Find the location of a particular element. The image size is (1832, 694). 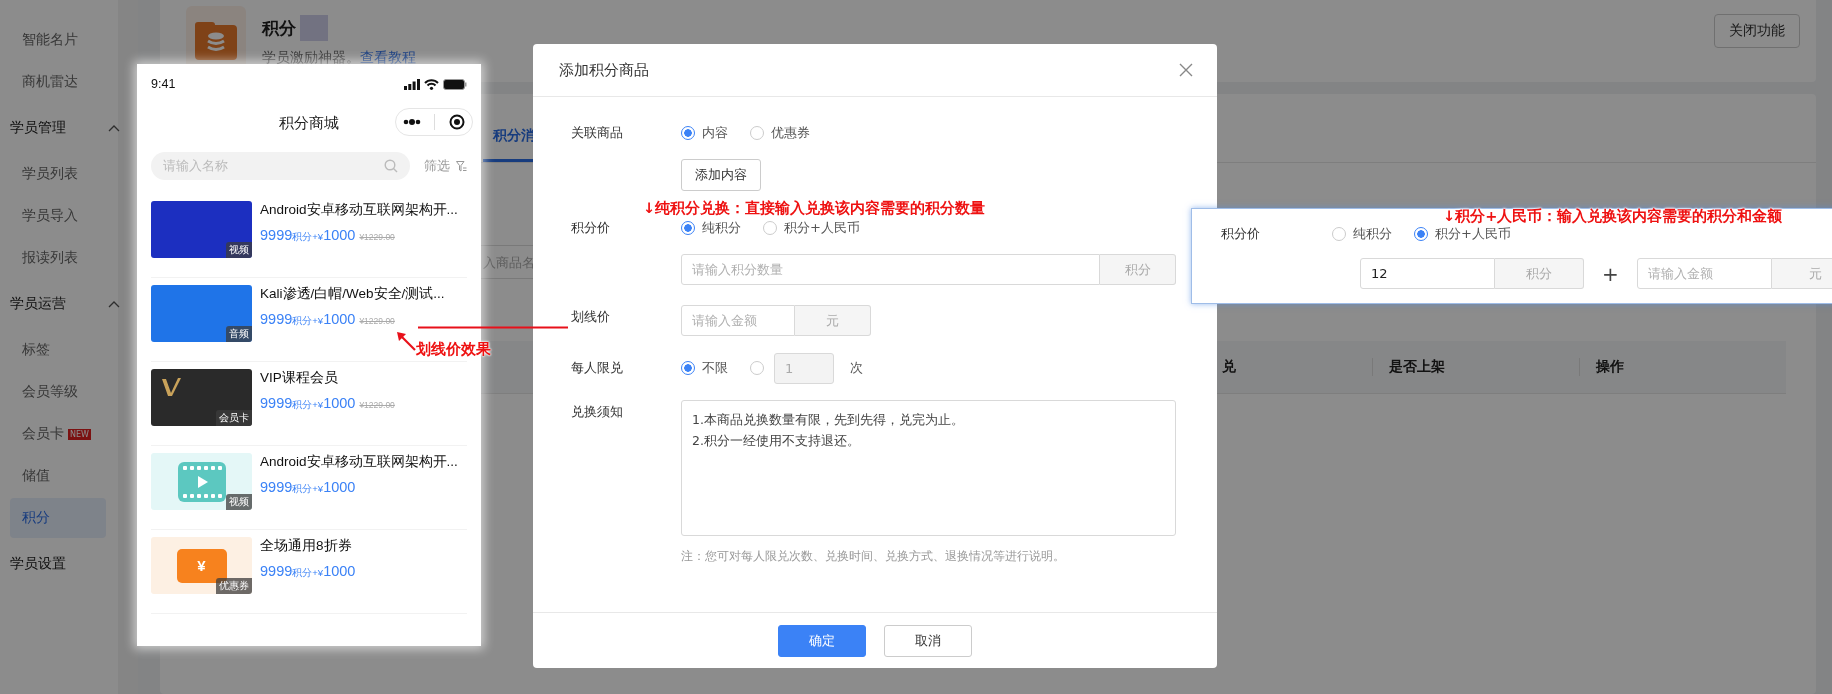

points-input: 请输入积分数量 is located at coordinates (890, 269).